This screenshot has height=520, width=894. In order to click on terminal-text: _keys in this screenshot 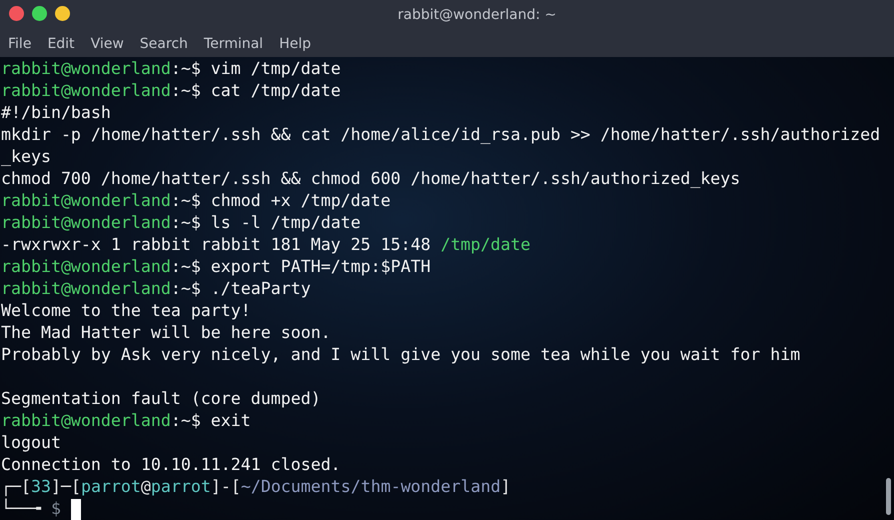, I will do `click(26, 157)`.